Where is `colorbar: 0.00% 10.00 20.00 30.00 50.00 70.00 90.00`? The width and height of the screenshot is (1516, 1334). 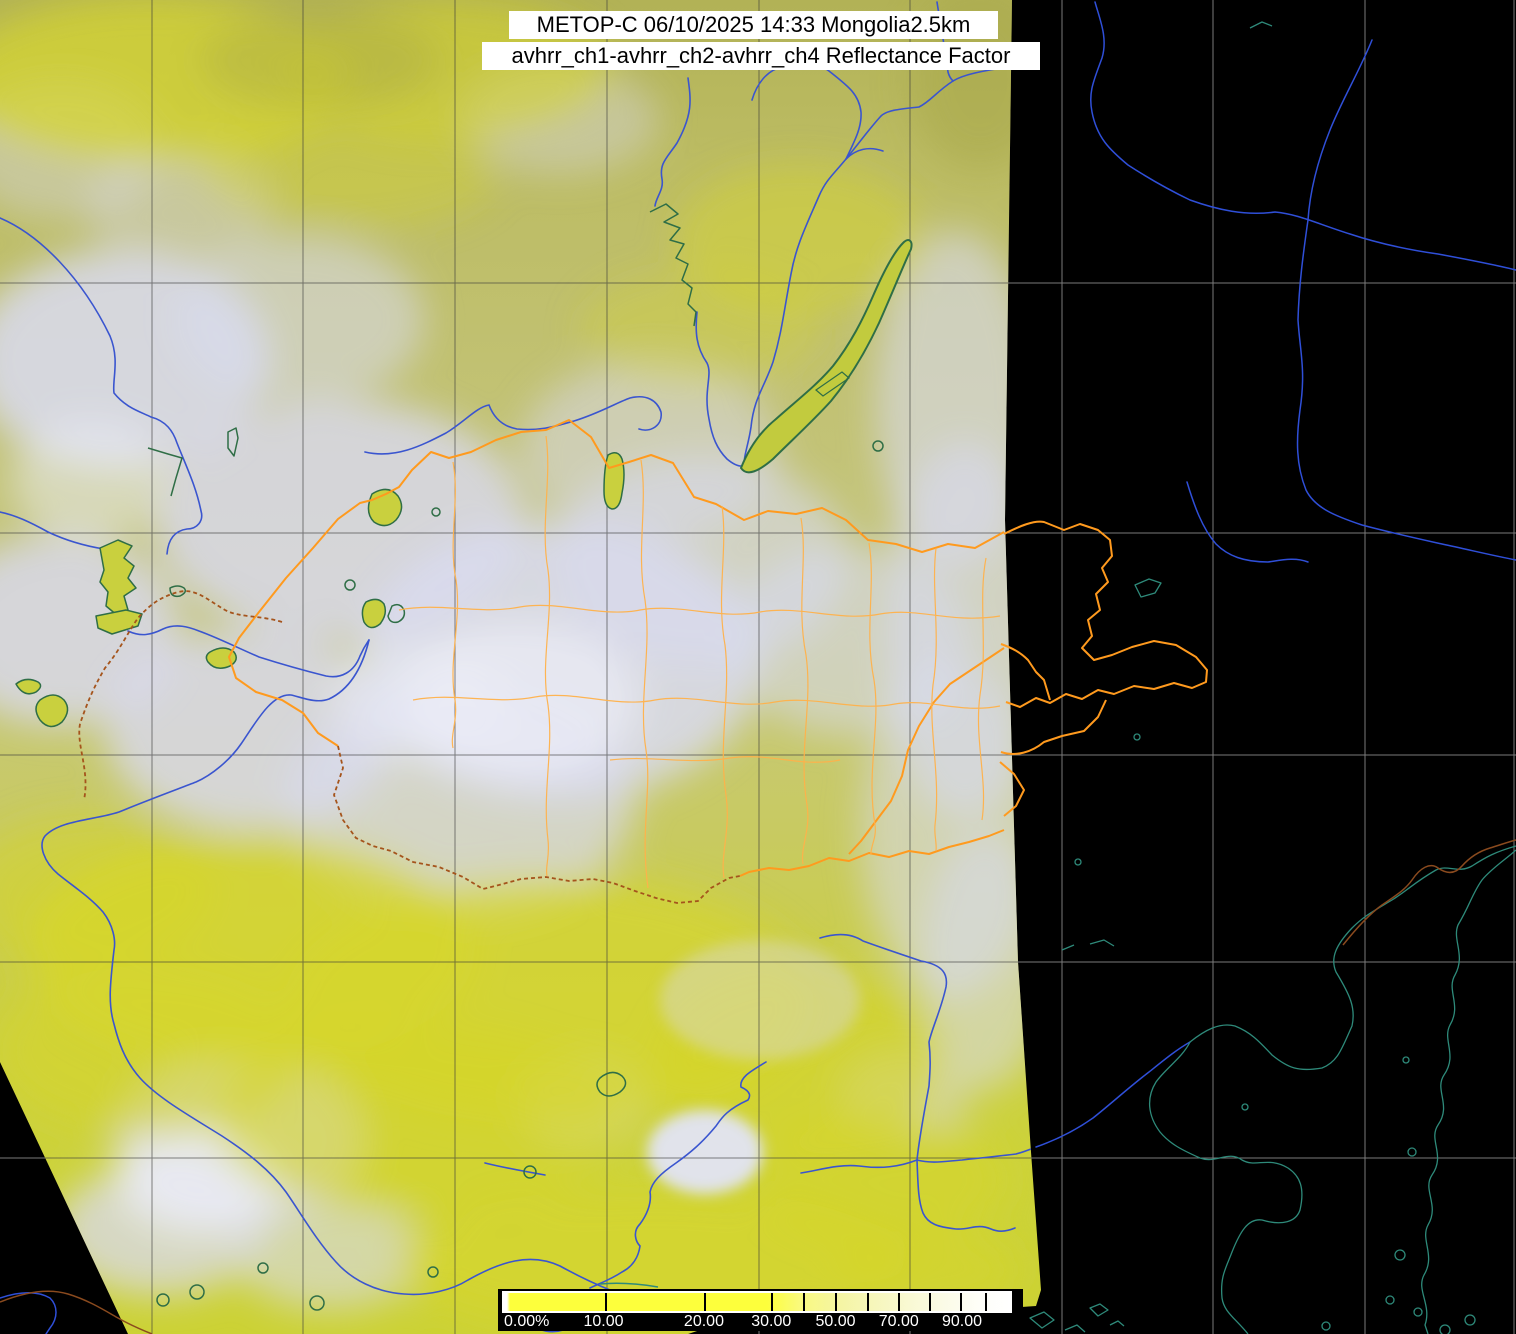 colorbar: 0.00% 10.00 20.00 30.00 50.00 70.00 90.00 is located at coordinates (760, 1310).